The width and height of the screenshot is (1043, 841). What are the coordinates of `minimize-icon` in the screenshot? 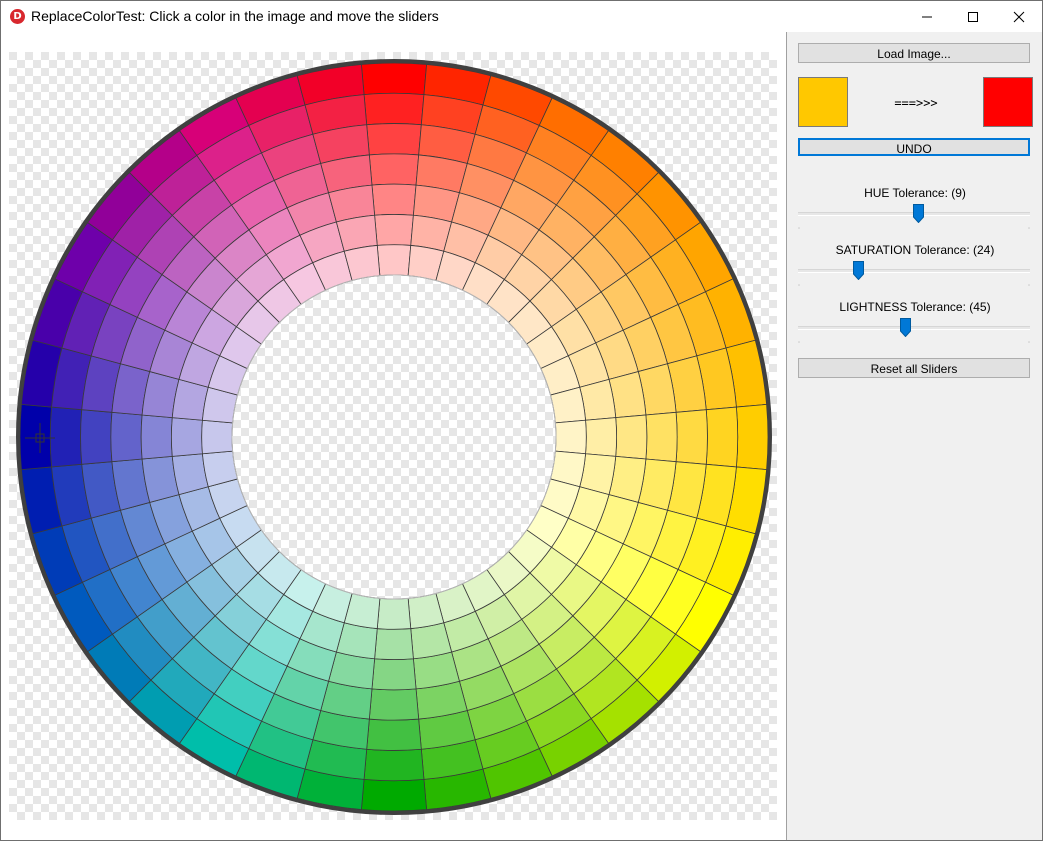 It's located at (927, 17).